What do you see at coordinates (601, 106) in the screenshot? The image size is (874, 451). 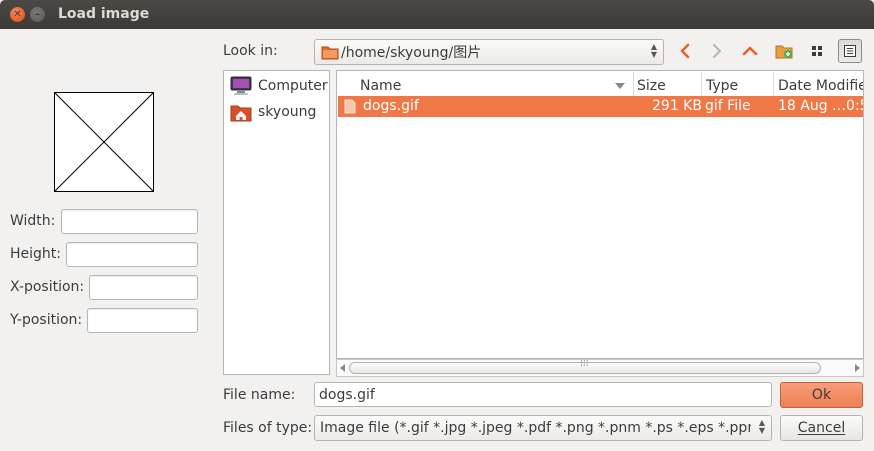 I see `table-row: dogs.gif 291 KB gif File 18 Aug …0:5` at bounding box center [601, 106].